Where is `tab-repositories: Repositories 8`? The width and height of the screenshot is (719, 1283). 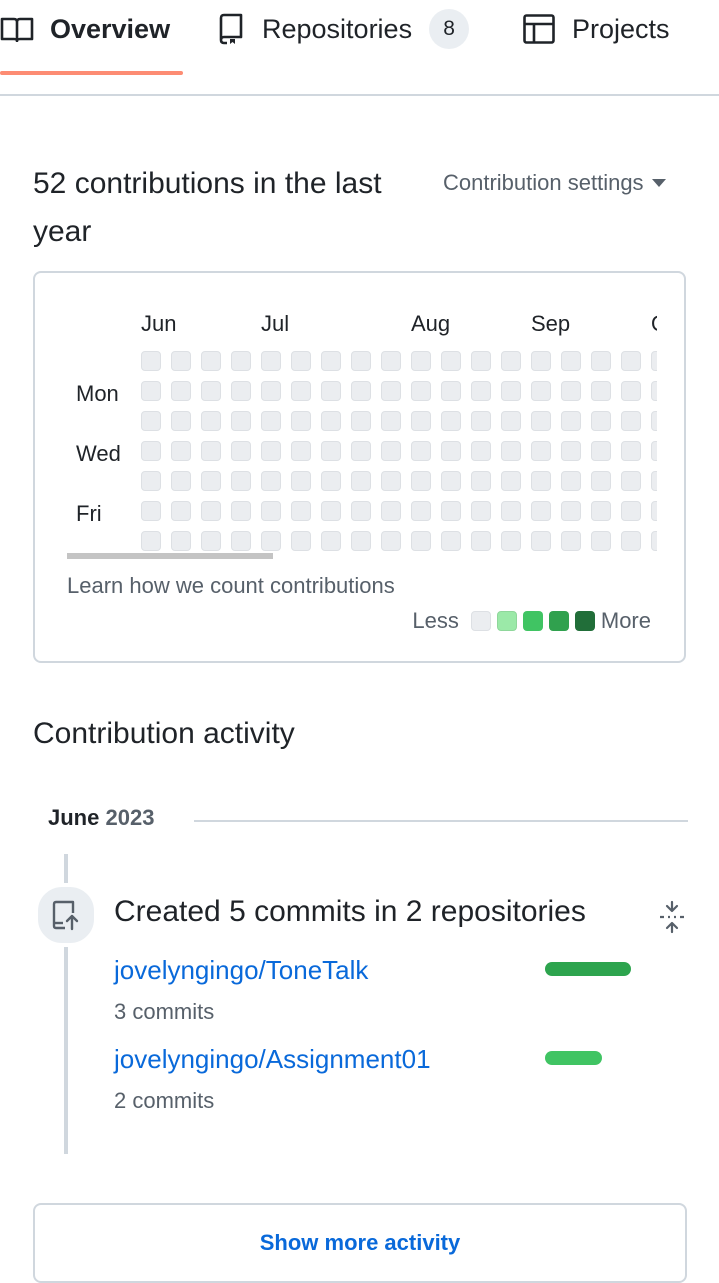 tab-repositories: Repositories 8 is located at coordinates (343, 29).